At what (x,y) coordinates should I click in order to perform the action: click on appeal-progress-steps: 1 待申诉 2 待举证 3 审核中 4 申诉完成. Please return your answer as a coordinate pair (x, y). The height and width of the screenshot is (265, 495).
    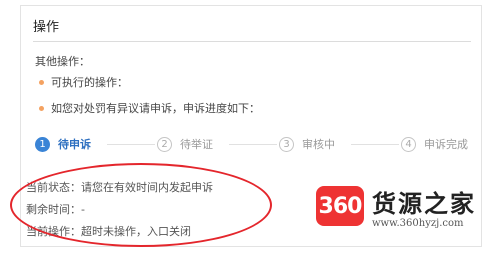
    Looking at the image, I should click on (255, 146).